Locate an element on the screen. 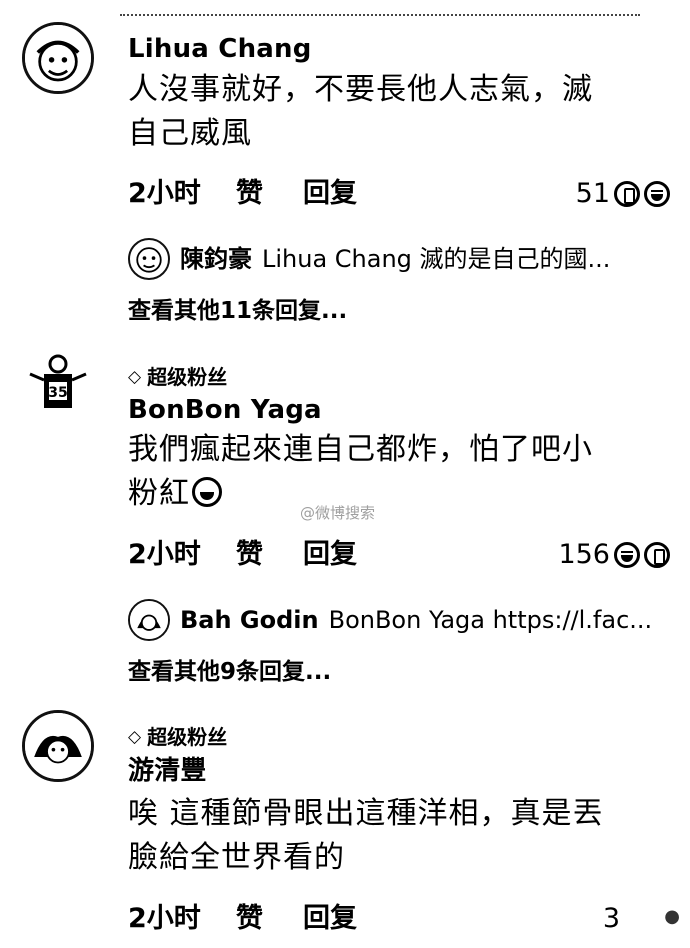 The image size is (690, 948). reaction-count: 51 is located at coordinates (592, 193).